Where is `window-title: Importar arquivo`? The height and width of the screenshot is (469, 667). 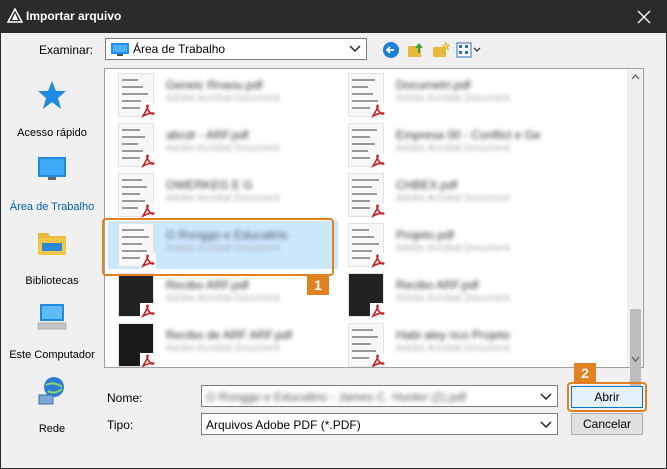
window-title: Importar arquivo is located at coordinates (74, 16).